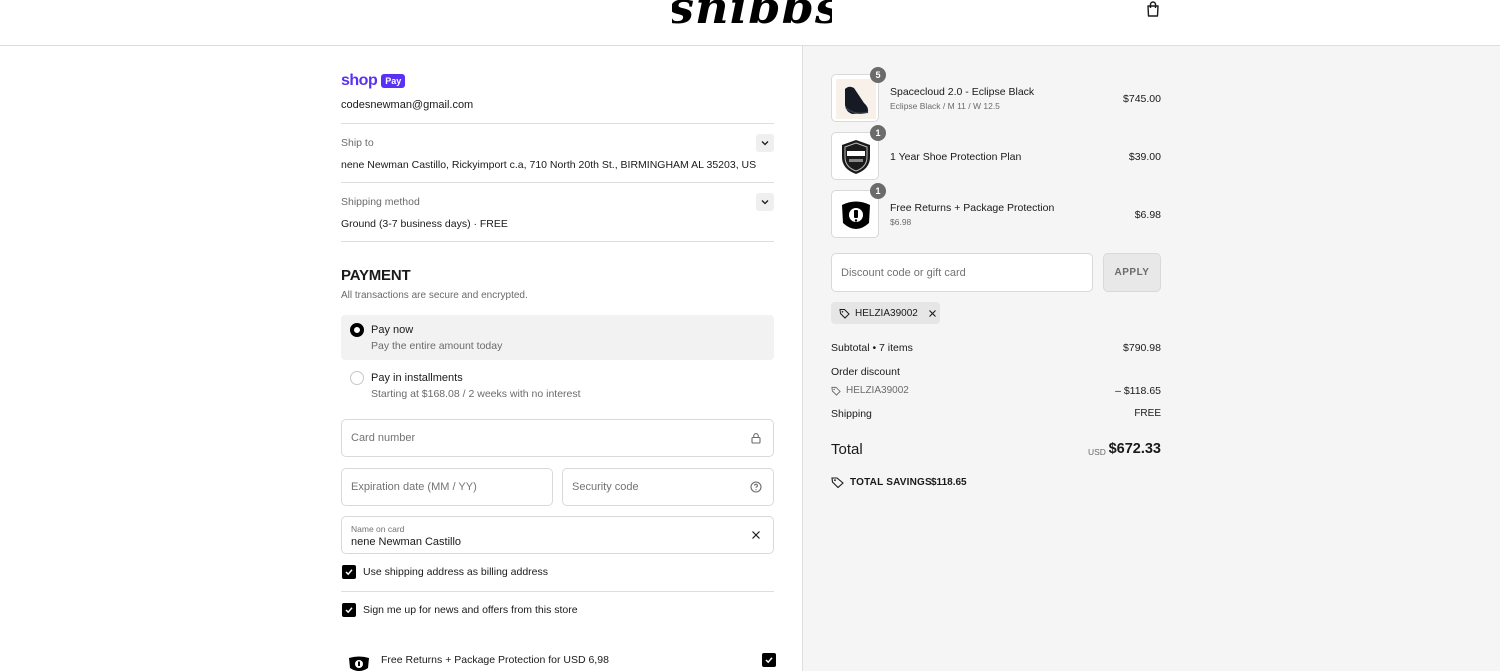 This screenshot has height=671, width=1500. I want to click on order-discount-code: HELZIA39002, so click(877, 390).